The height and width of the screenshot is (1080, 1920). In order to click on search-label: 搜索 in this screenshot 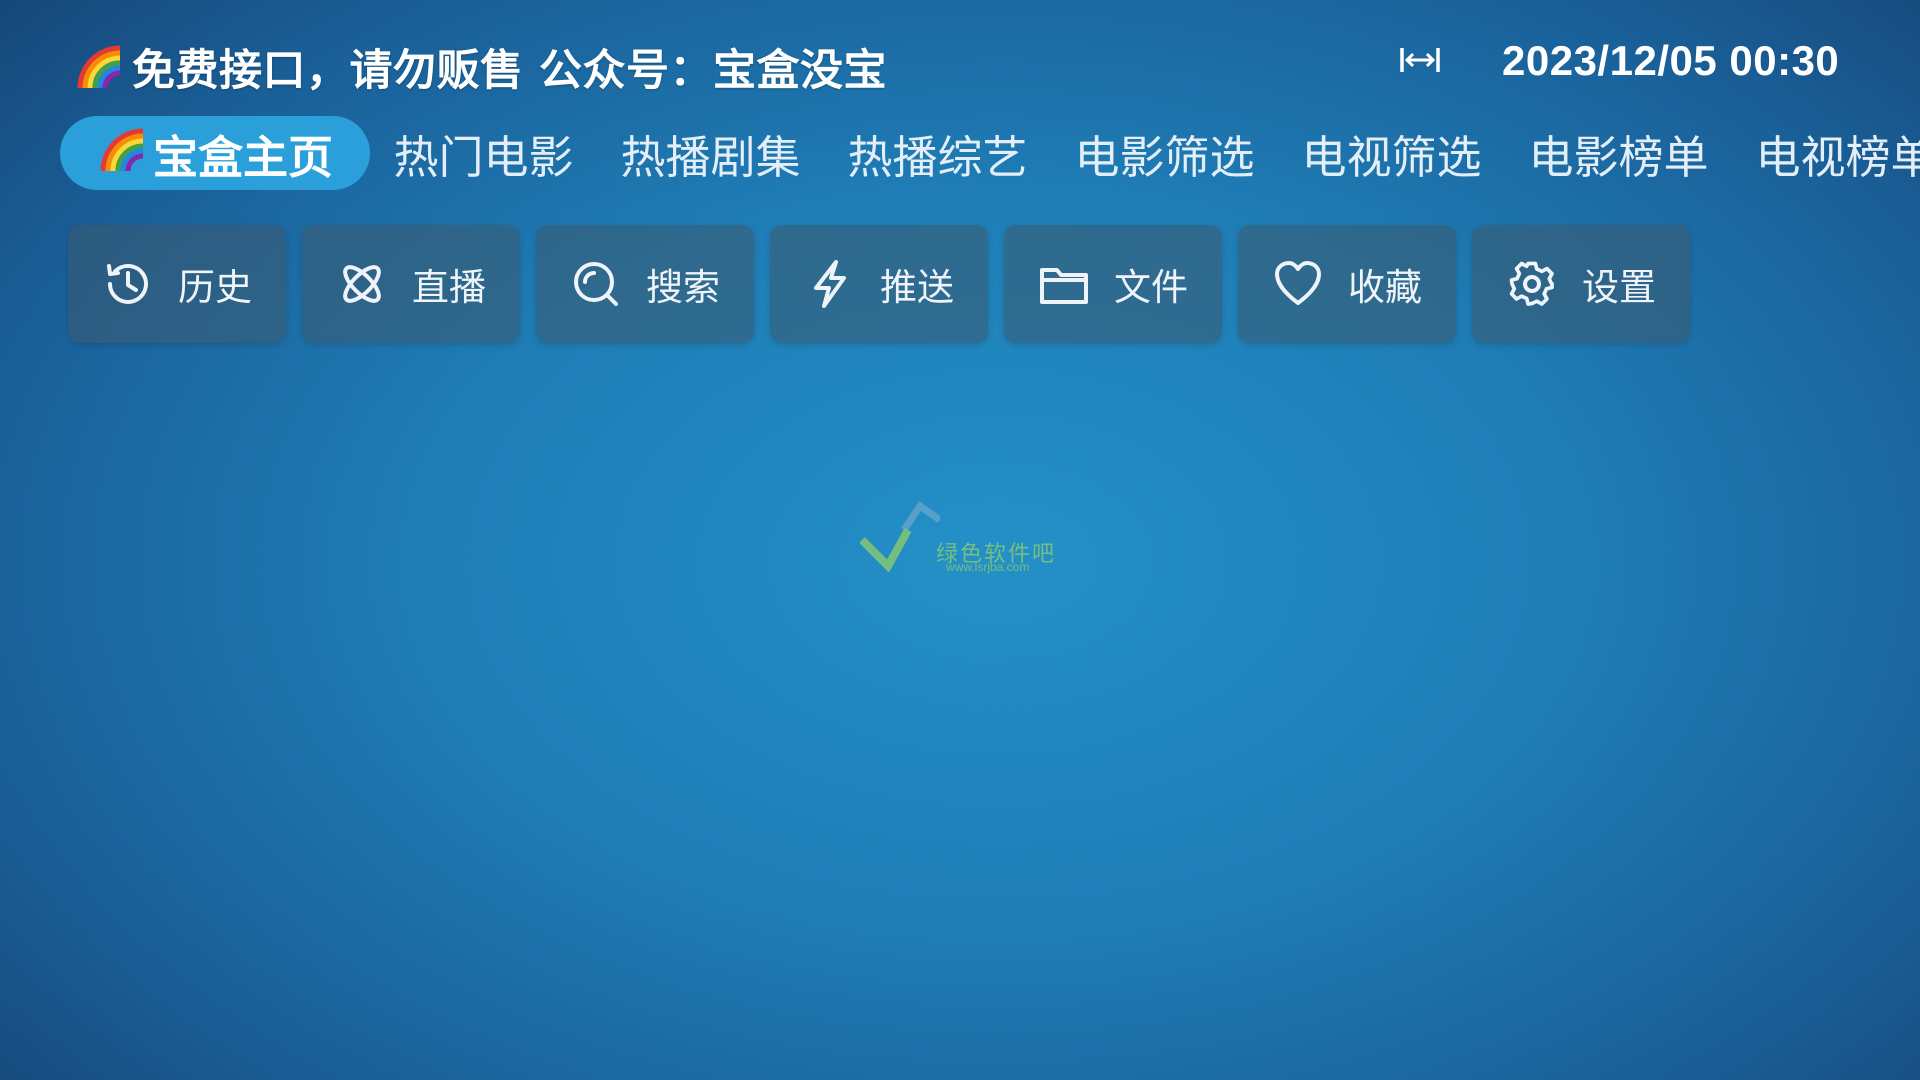, I will do `click(683, 287)`.